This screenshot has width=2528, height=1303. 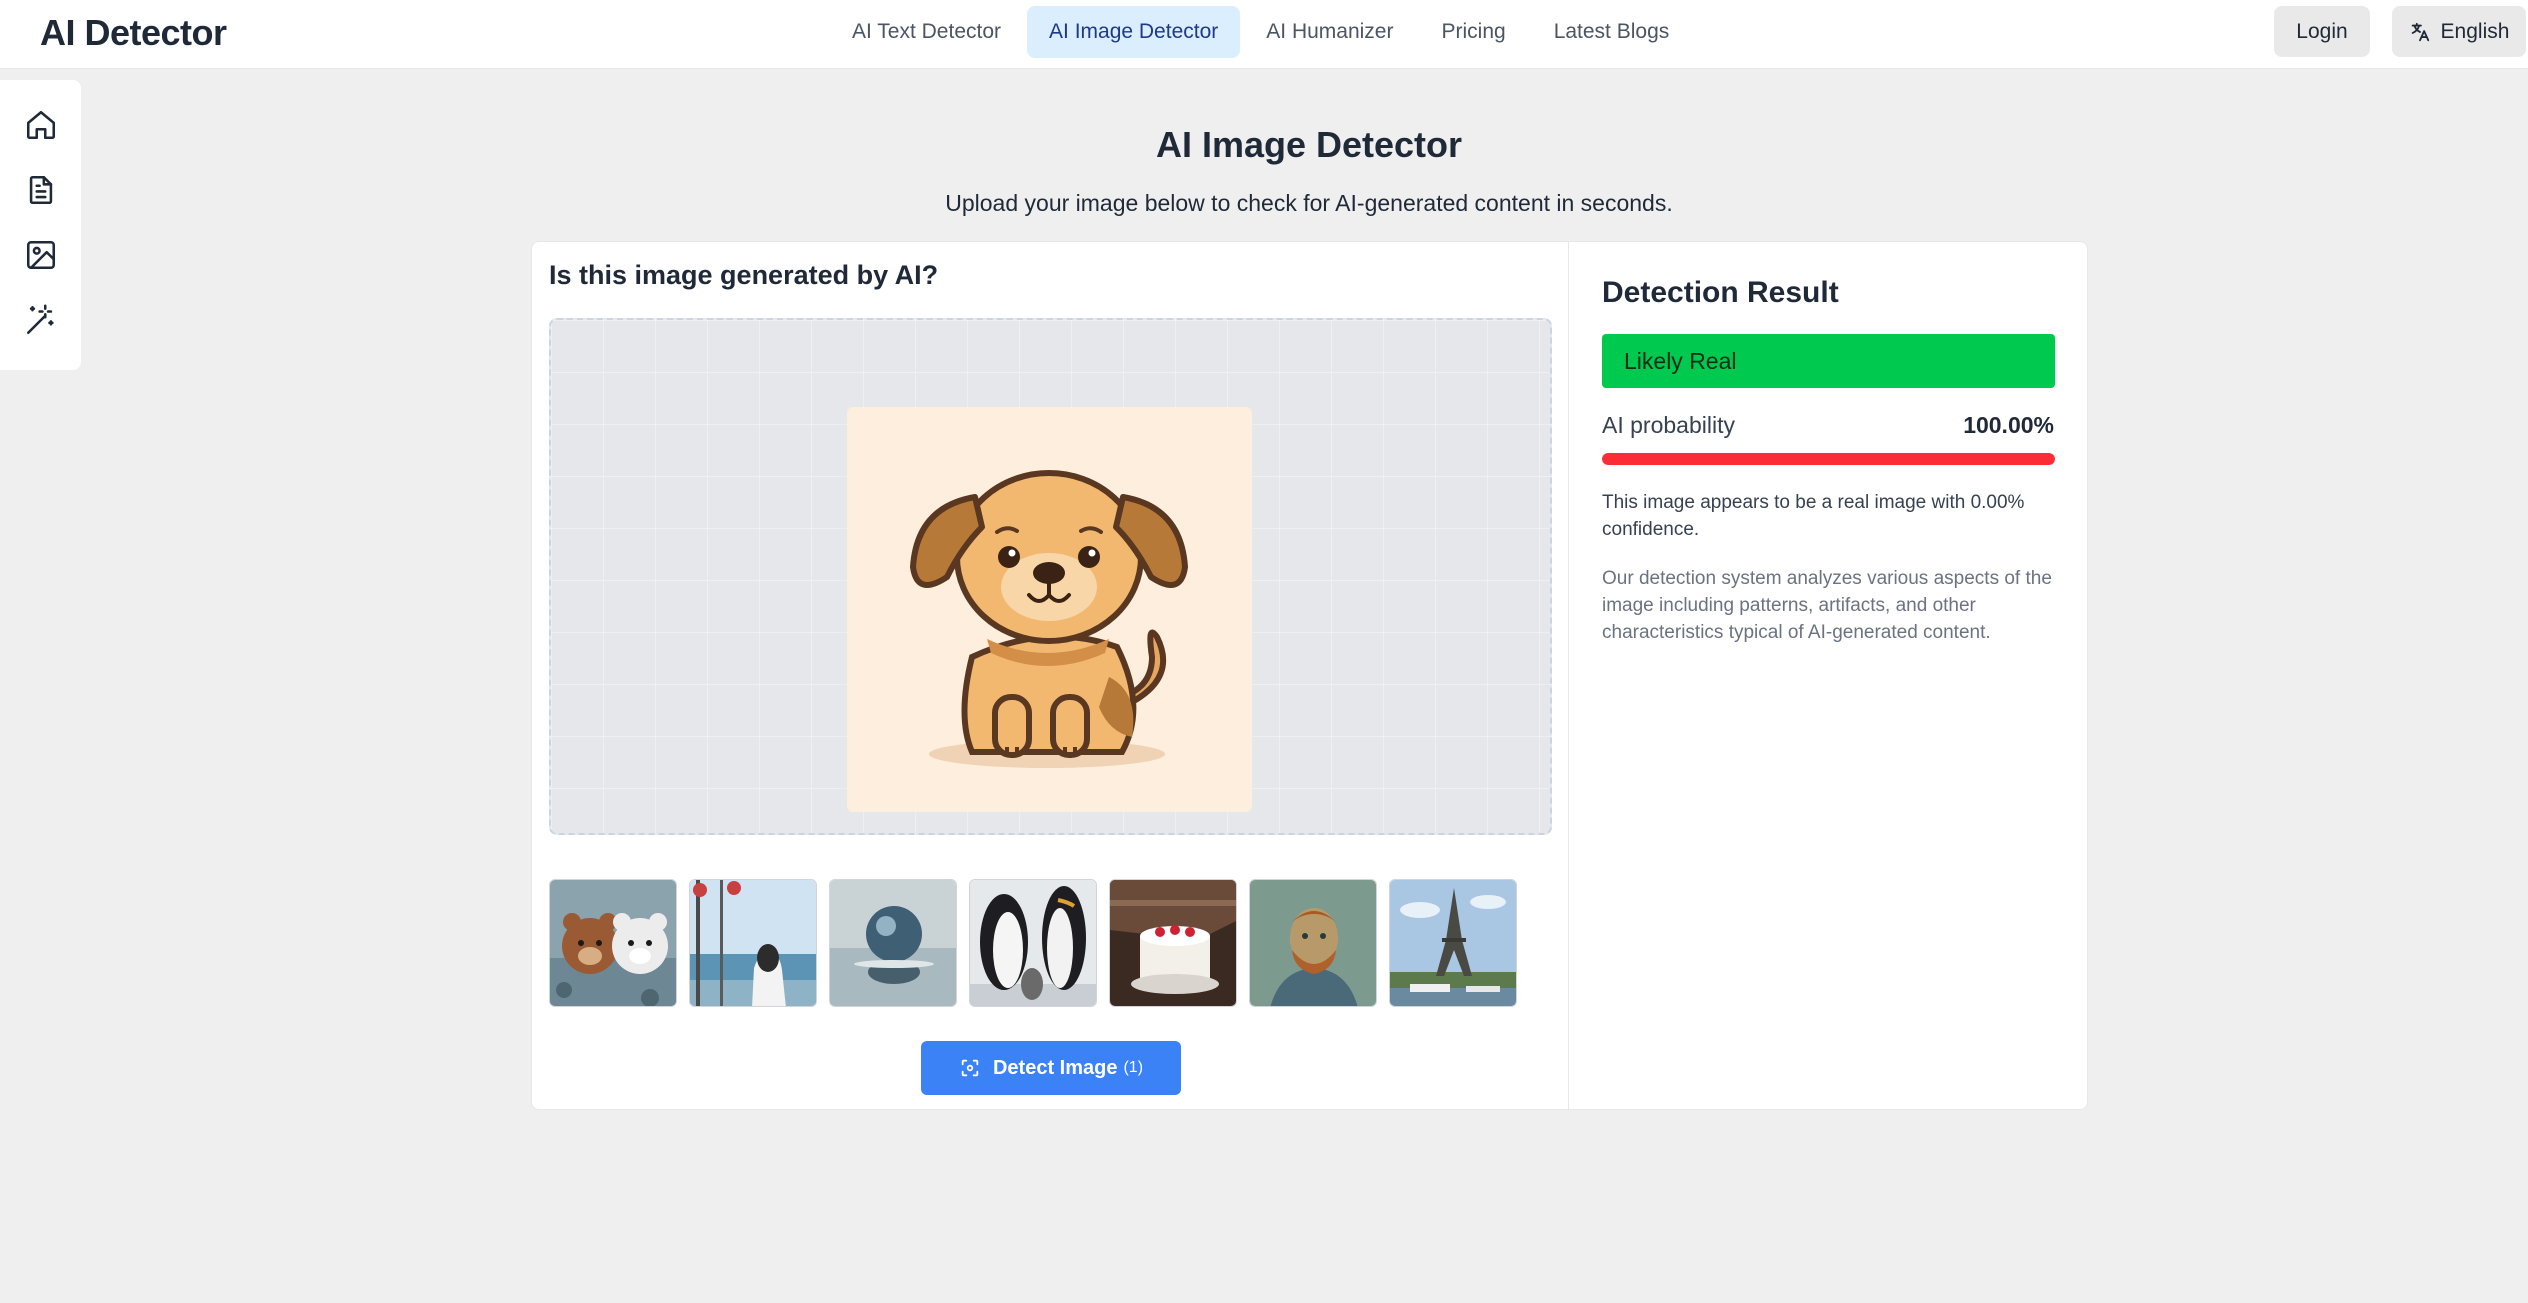 What do you see at coordinates (1133, 1067) in the screenshot?
I see `detect-image-count: (1)` at bounding box center [1133, 1067].